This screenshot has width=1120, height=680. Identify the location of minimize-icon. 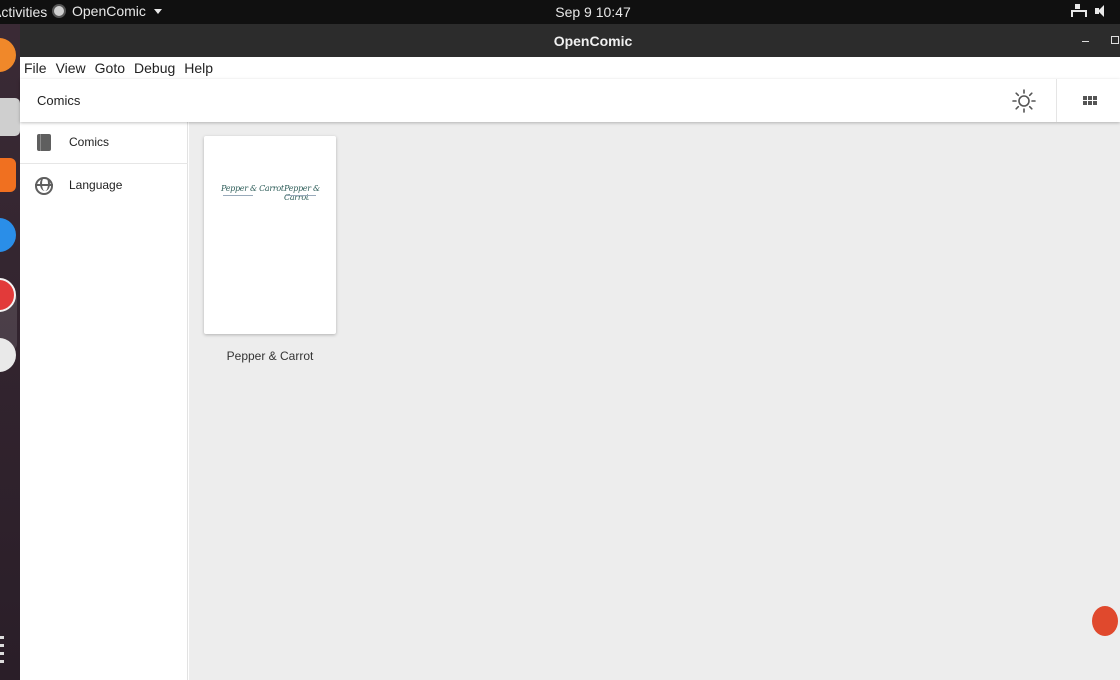
(1086, 40).